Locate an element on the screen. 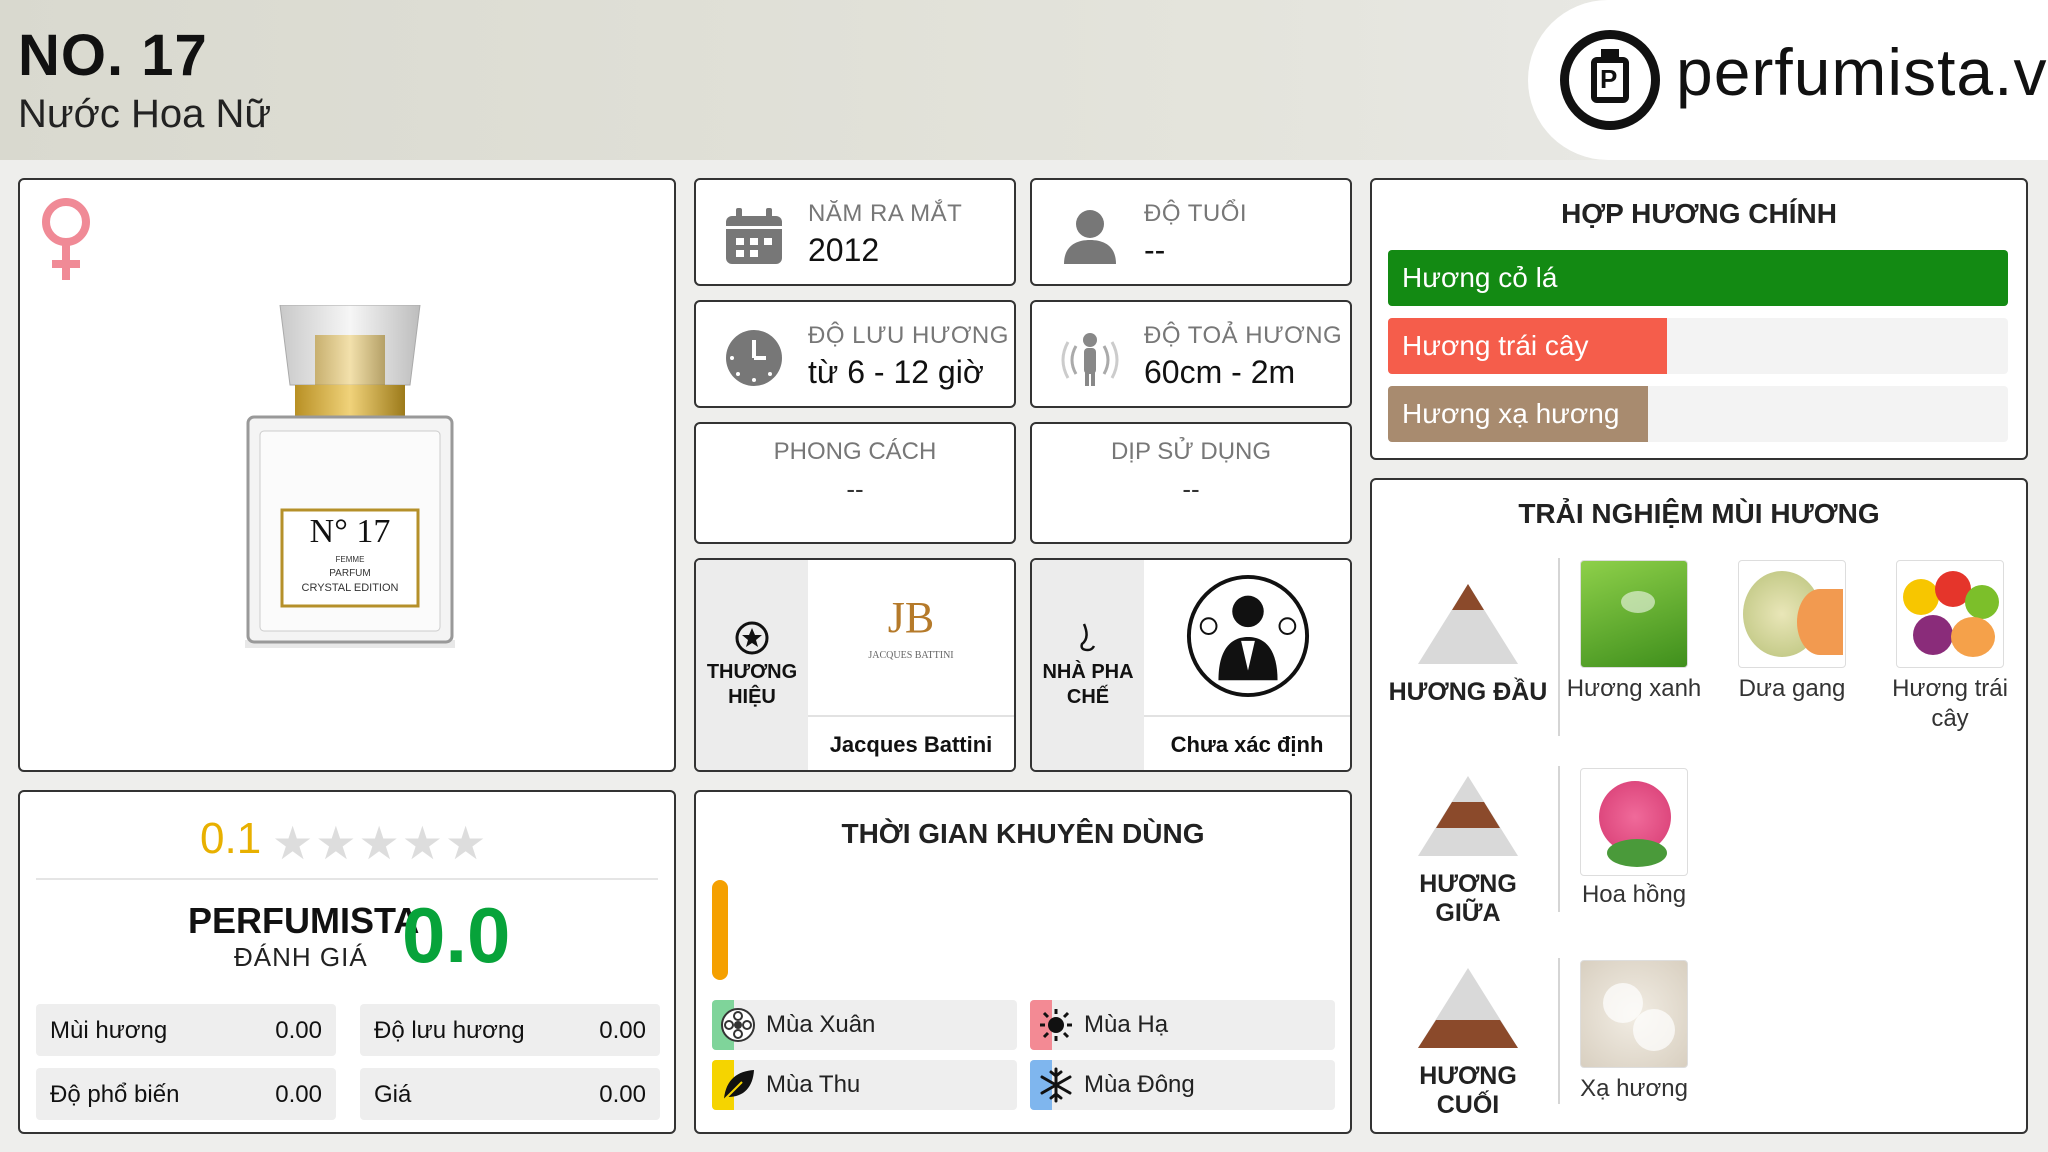 The height and width of the screenshot is (1152, 2048). star-rating: ★★★★★ is located at coordinates (380, 843).